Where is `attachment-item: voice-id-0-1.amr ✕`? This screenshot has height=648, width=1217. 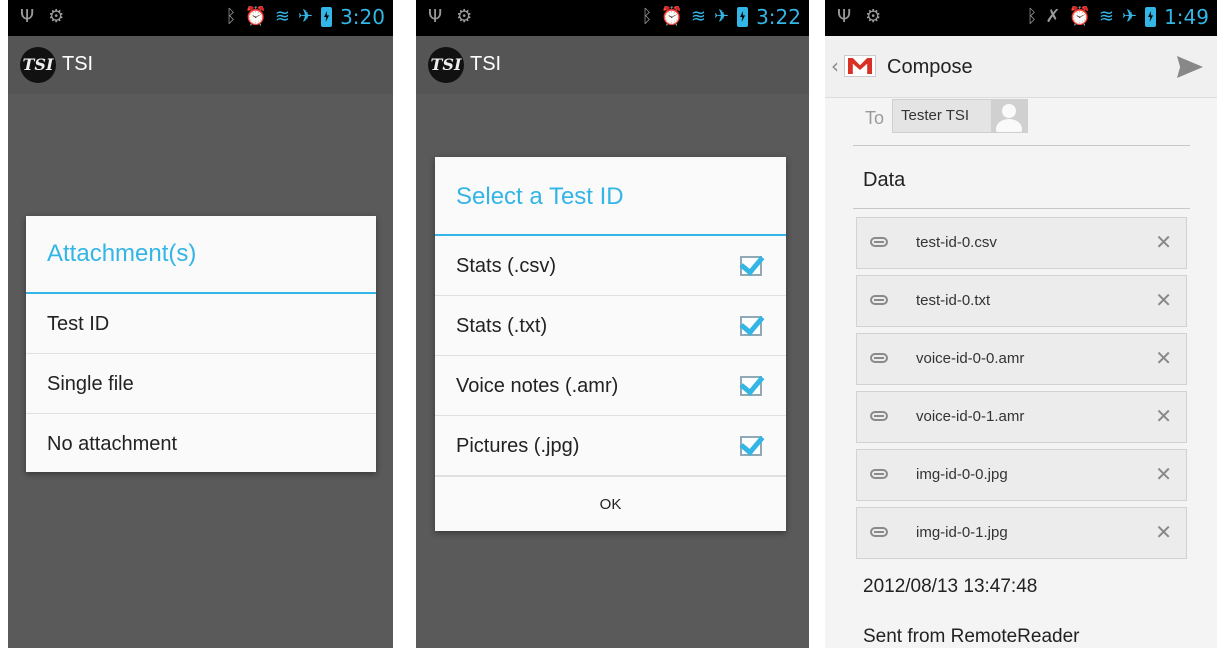 attachment-item: voice-id-0-1.amr ✕ is located at coordinates (1021, 417).